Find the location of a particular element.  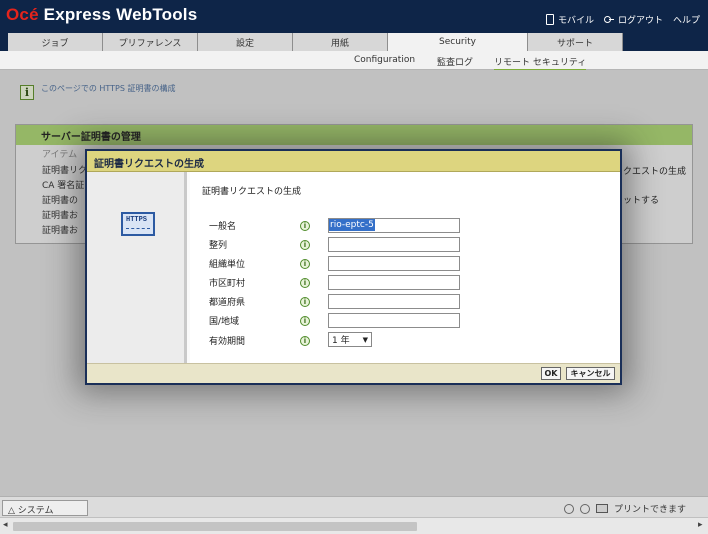

help-label: ヘルプ is located at coordinates (686, 21).